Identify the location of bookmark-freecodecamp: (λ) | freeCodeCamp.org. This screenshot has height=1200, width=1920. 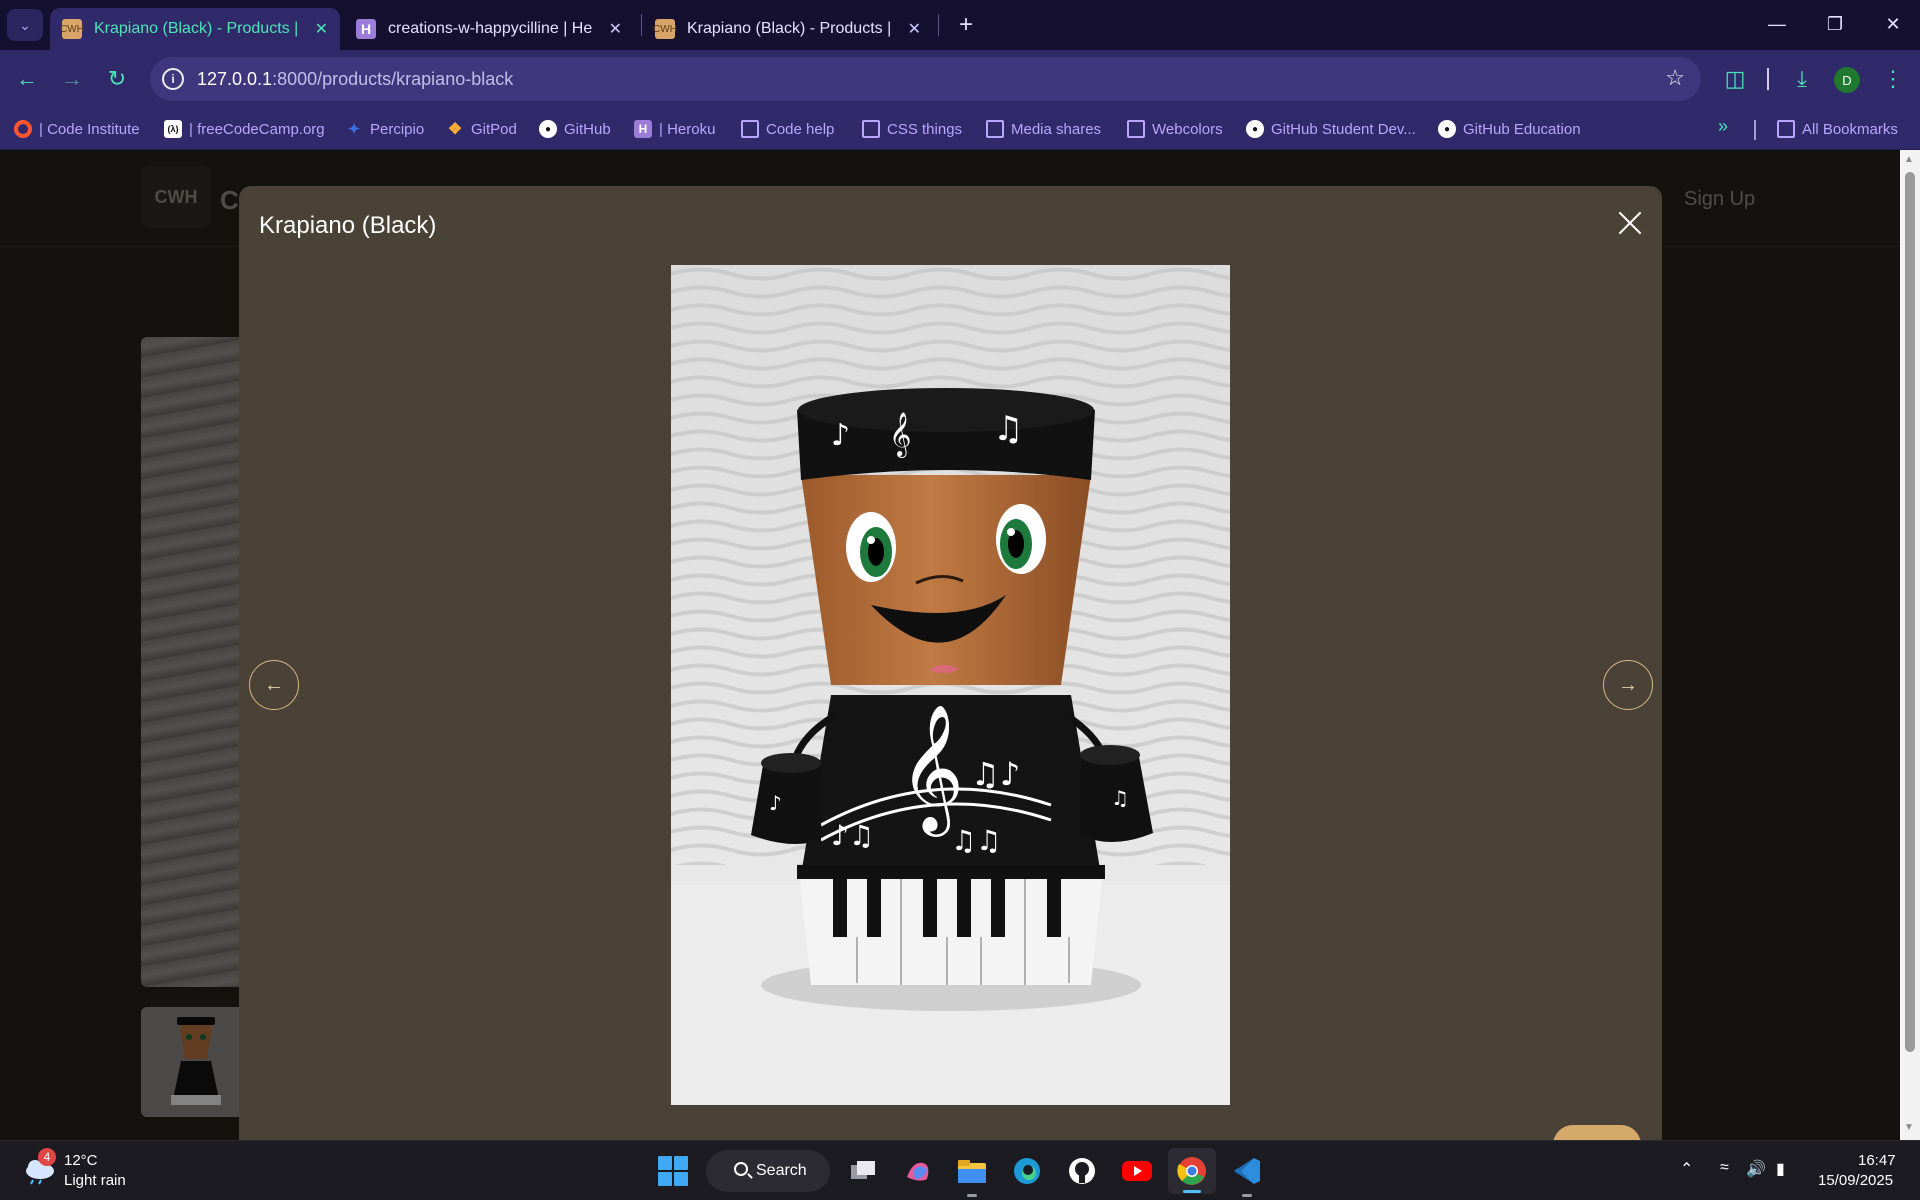
(244, 129).